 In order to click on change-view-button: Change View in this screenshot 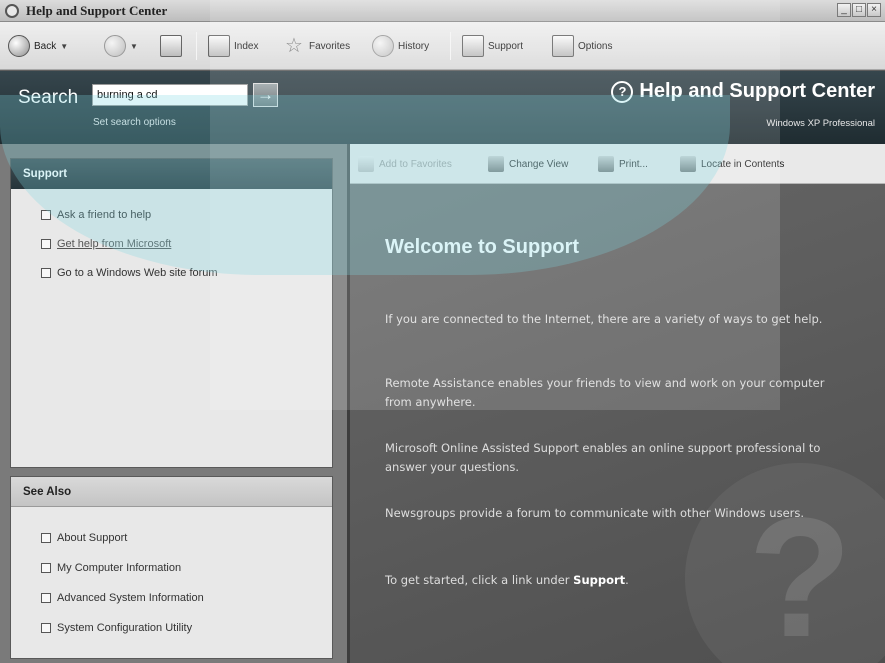, I will do `click(528, 164)`.